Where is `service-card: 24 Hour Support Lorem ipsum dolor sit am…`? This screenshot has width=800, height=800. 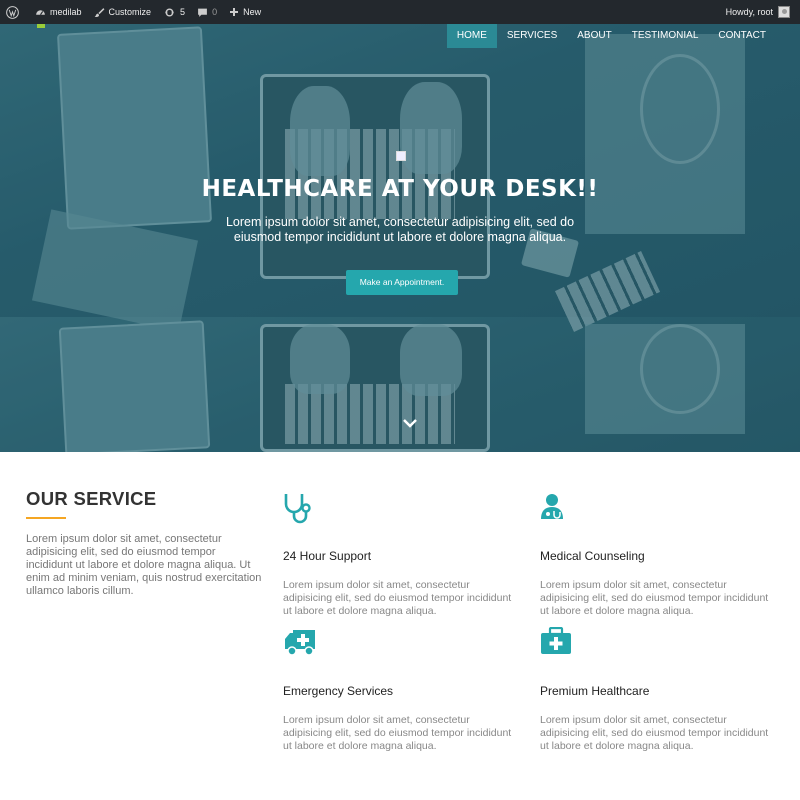 service-card: 24 Hour Support Lorem ipsum dolor sit am… is located at coordinates (403, 554).